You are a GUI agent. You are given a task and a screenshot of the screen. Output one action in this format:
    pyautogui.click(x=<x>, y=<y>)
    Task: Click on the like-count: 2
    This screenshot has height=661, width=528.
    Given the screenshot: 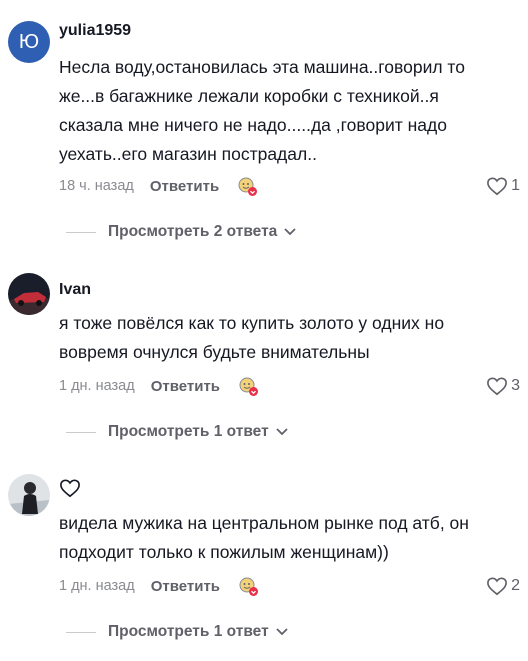 What is the action you would take?
    pyautogui.click(x=515, y=585)
    